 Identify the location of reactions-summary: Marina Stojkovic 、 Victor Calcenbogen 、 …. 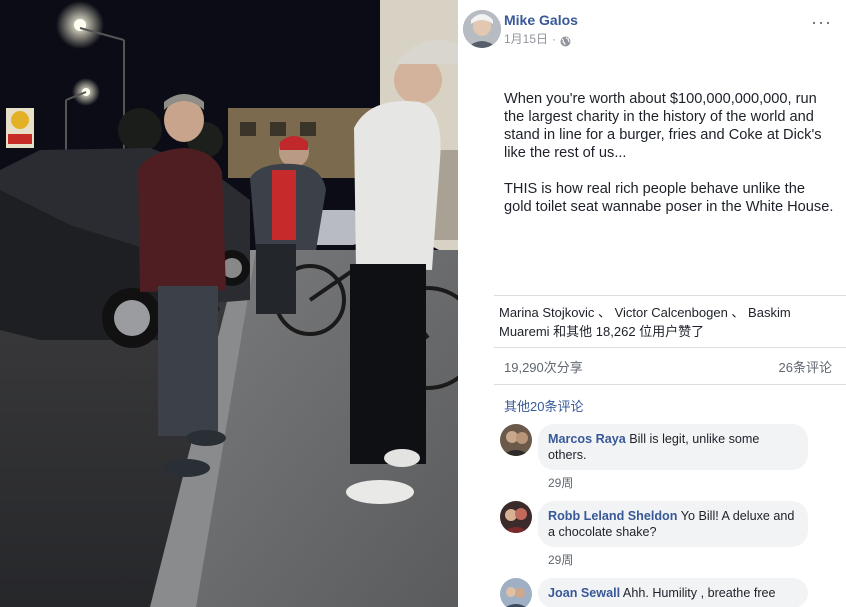
(669, 322).